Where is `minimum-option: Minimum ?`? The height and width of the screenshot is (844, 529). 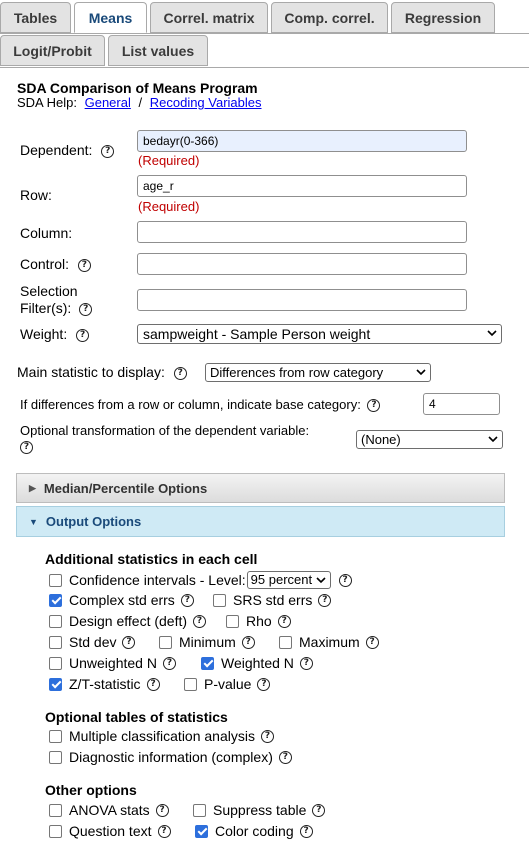 minimum-option: Minimum ? is located at coordinates (207, 642).